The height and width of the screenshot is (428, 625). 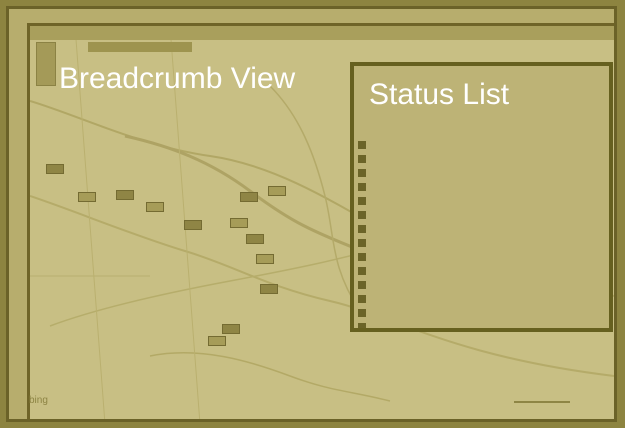 What do you see at coordinates (542, 402) in the screenshot?
I see `map-scale-bar` at bounding box center [542, 402].